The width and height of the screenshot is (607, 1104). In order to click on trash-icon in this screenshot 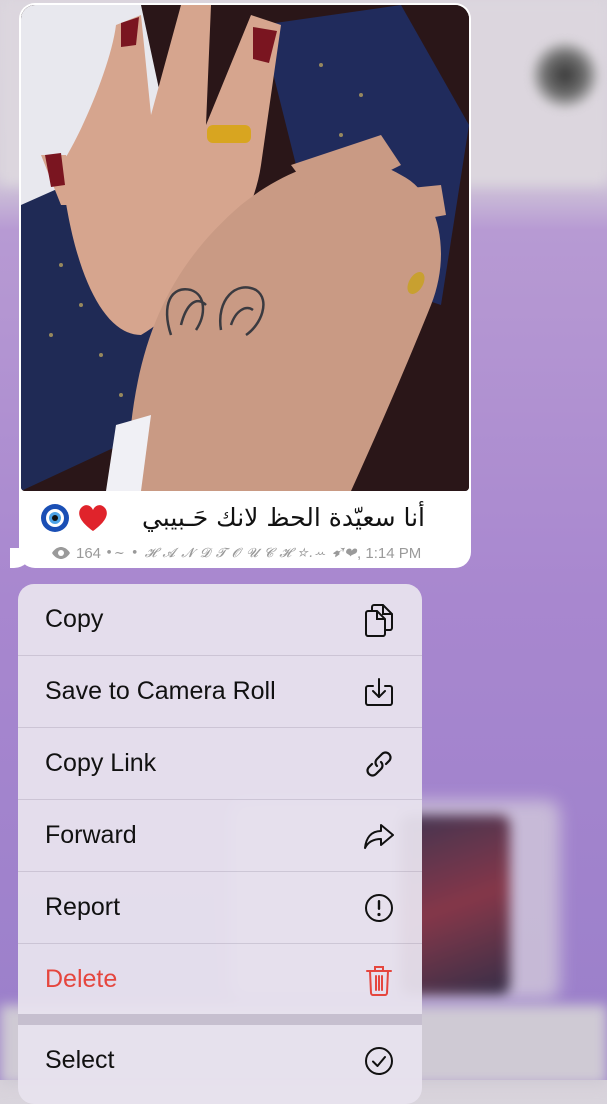, I will do `click(379, 980)`.